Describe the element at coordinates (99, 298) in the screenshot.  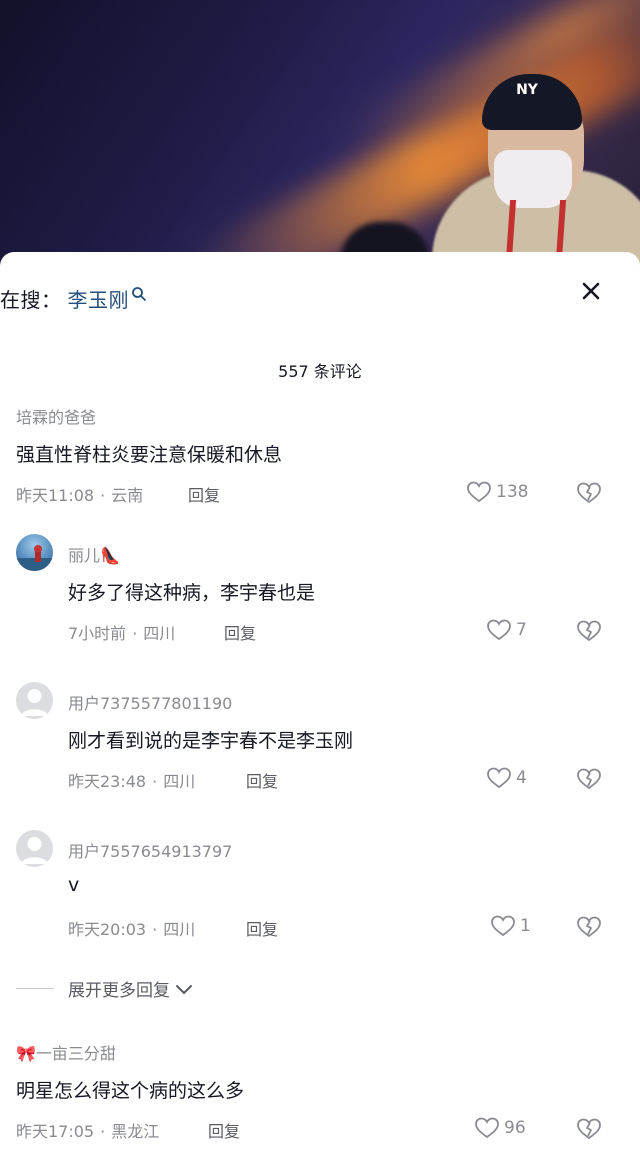
I see `search-term-link: 李玉刚` at that location.